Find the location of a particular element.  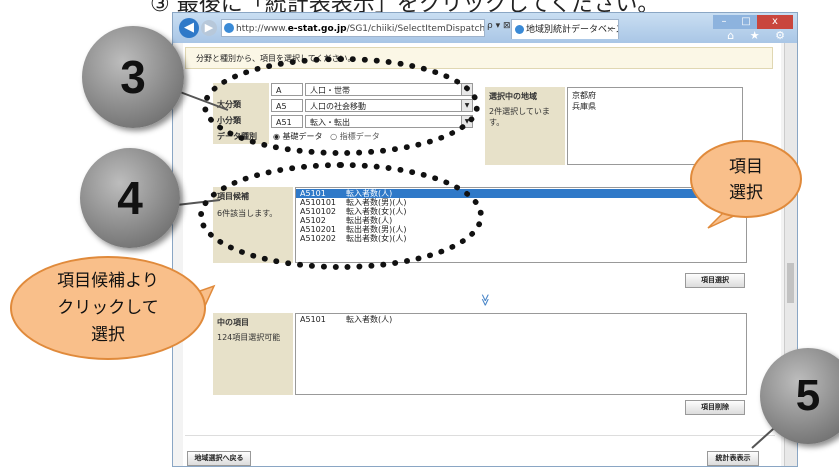

highlight-ellipse-candidates is located at coordinates (341, 216).